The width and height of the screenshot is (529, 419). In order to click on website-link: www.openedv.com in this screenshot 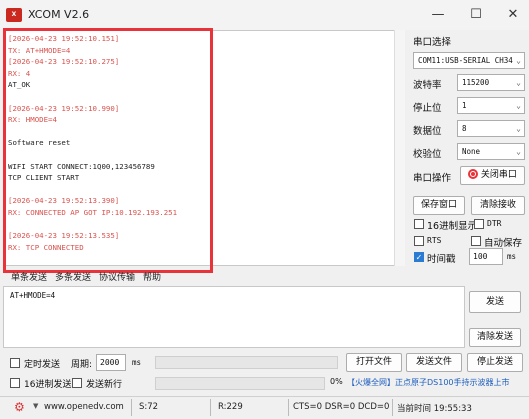, I will do `click(84, 407)`.